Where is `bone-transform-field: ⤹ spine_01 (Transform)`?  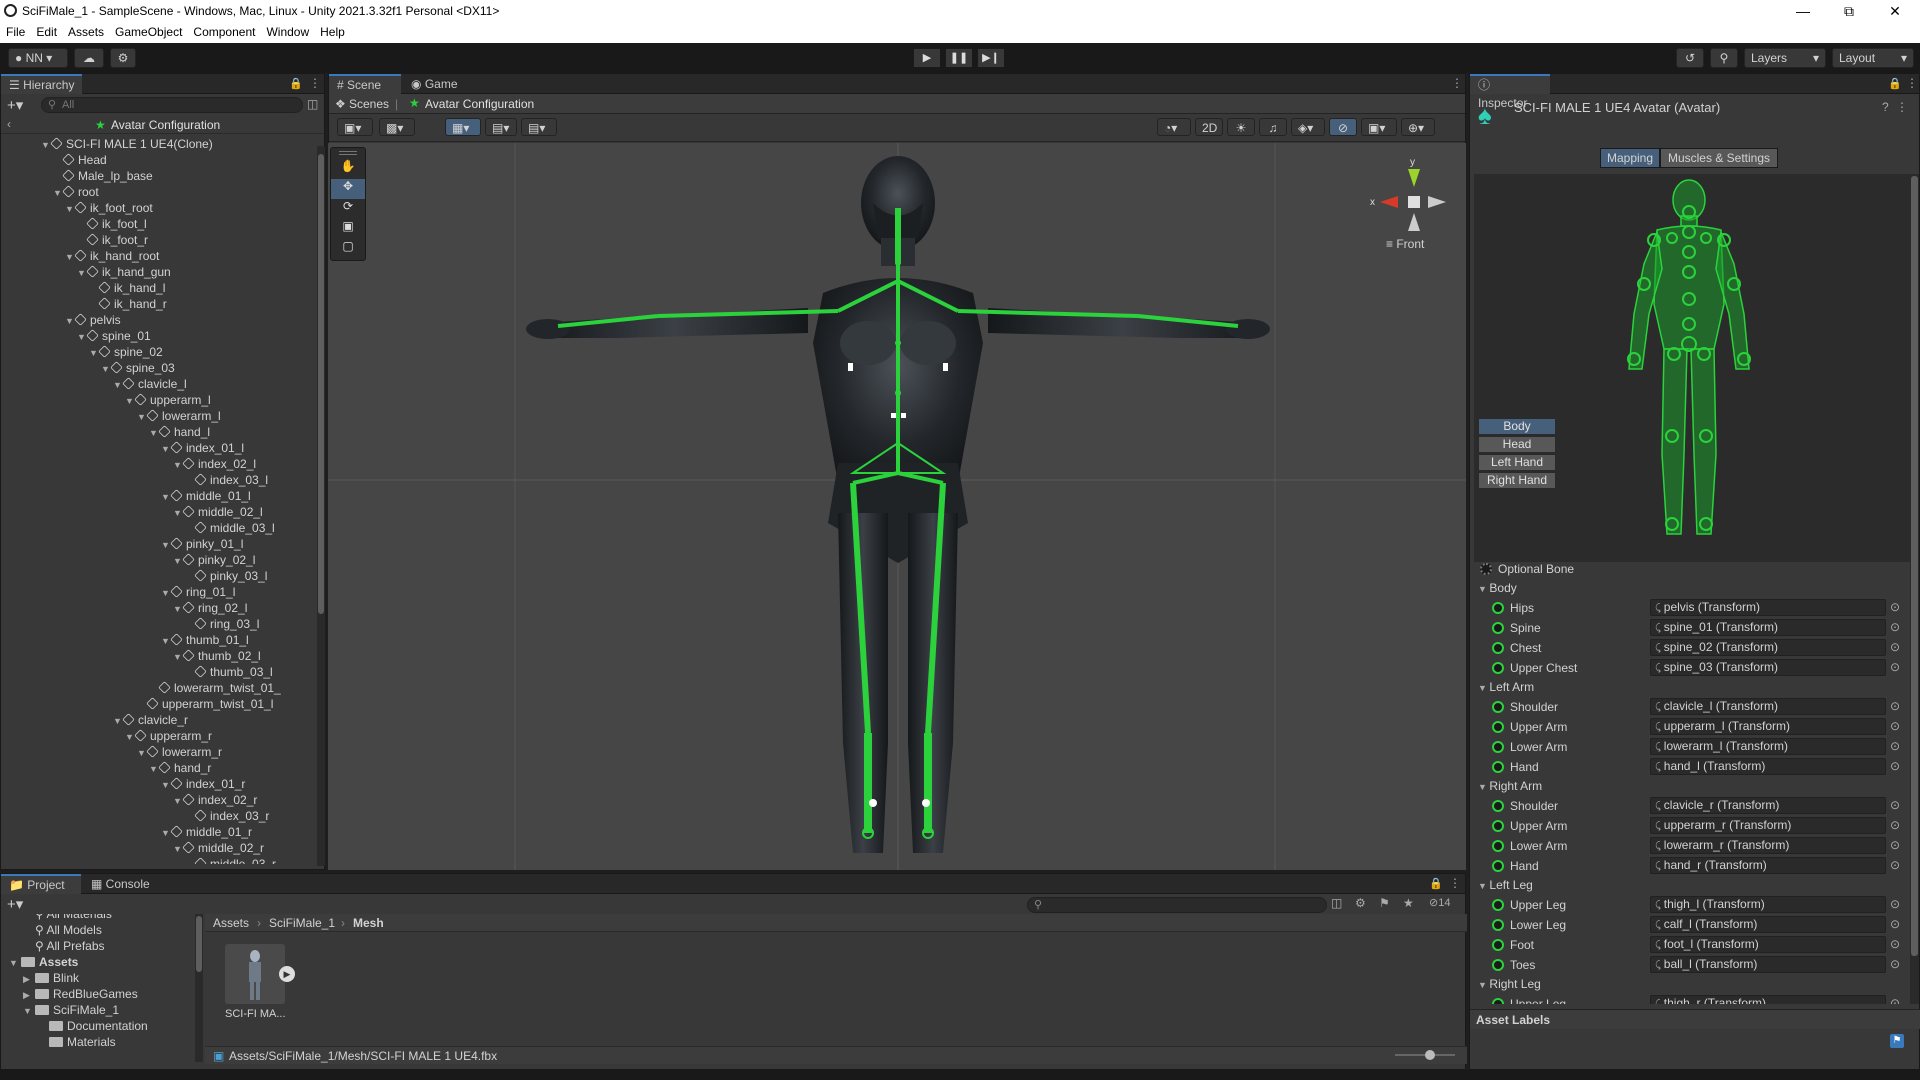
bone-transform-field: ⤹ spine_01 (Transform) is located at coordinates (1768, 627).